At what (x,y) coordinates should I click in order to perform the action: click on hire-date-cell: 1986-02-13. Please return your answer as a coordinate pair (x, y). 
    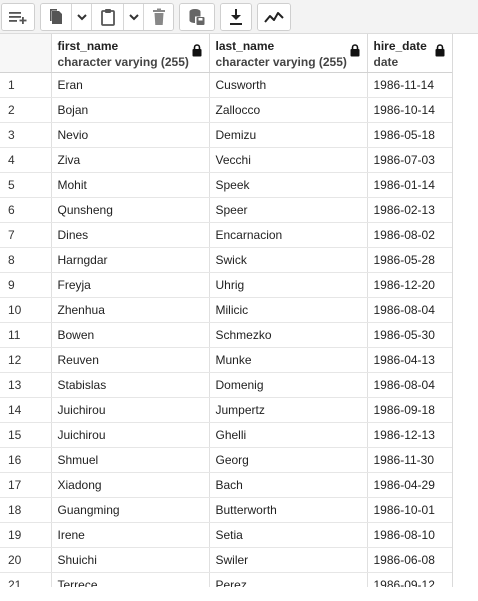
    Looking at the image, I should click on (409, 210).